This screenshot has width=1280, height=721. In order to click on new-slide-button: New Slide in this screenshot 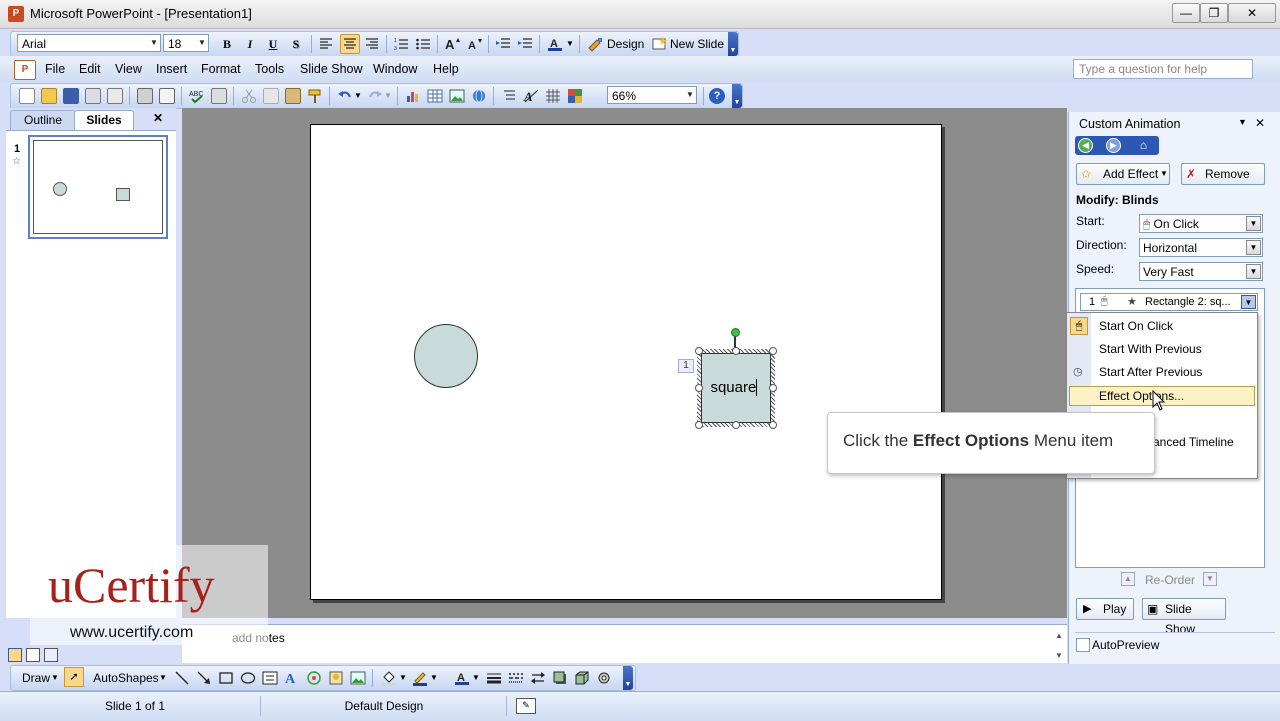, I will do `click(698, 44)`.